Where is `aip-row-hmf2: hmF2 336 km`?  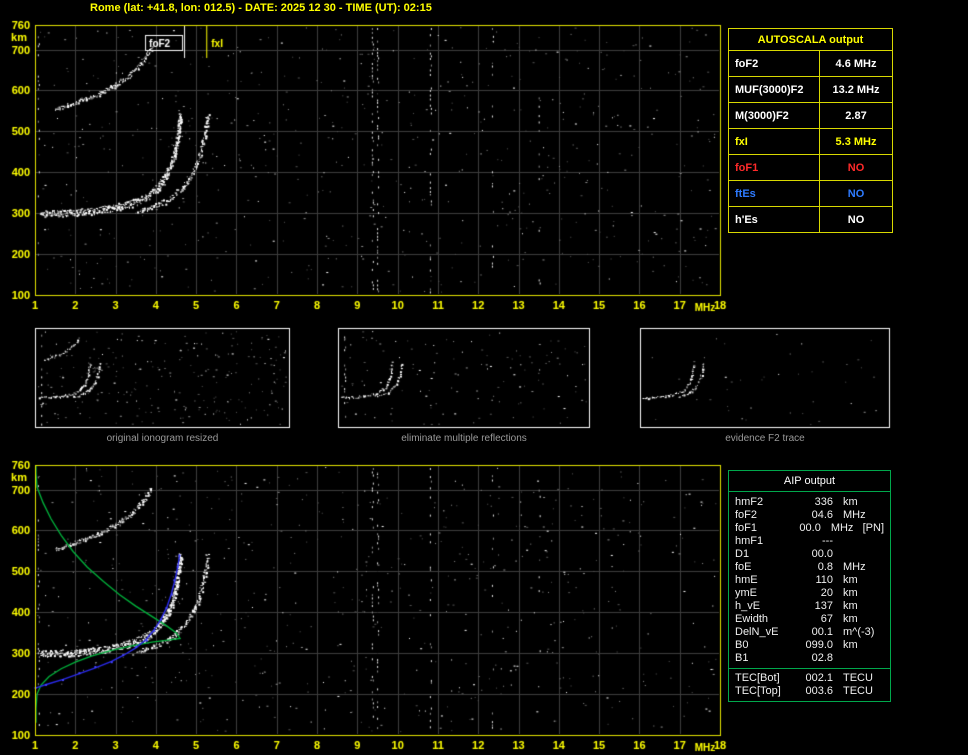
aip-row-hmf2: hmF2 336 km is located at coordinates (809, 502).